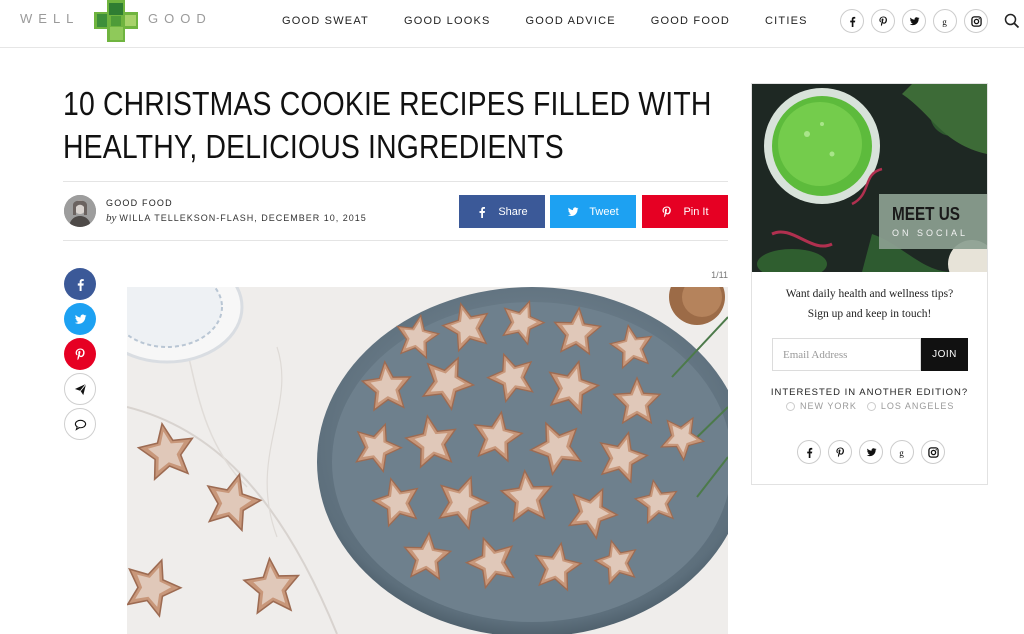 The image size is (1024, 634). I want to click on facebook-share-label: Share, so click(513, 211).